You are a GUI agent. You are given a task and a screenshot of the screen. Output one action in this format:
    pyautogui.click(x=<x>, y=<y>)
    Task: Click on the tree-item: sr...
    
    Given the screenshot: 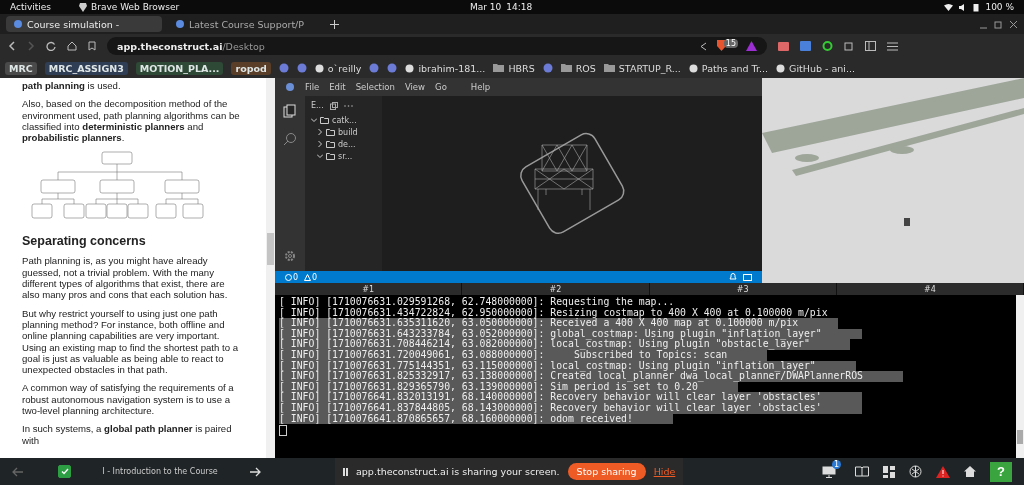 What is the action you would take?
    pyautogui.click(x=343, y=156)
    